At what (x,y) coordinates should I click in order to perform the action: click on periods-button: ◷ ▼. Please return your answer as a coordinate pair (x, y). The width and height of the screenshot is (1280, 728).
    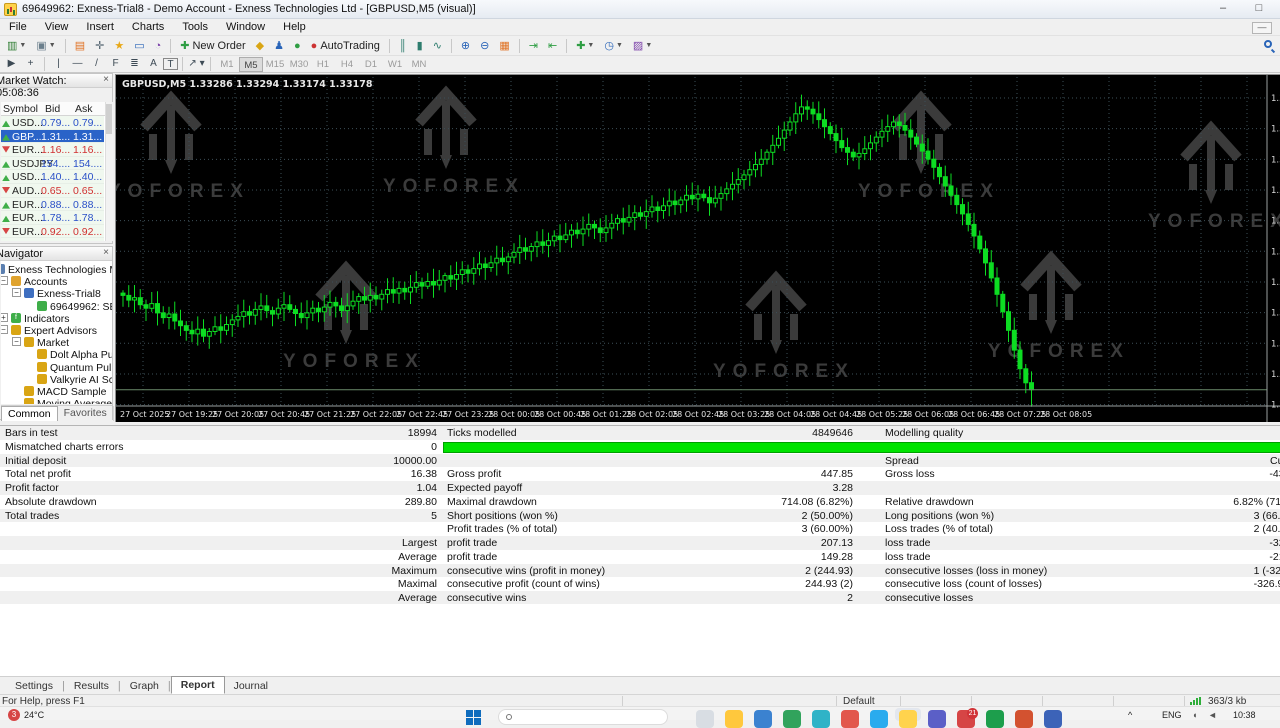
    Looking at the image, I should click on (613, 46).